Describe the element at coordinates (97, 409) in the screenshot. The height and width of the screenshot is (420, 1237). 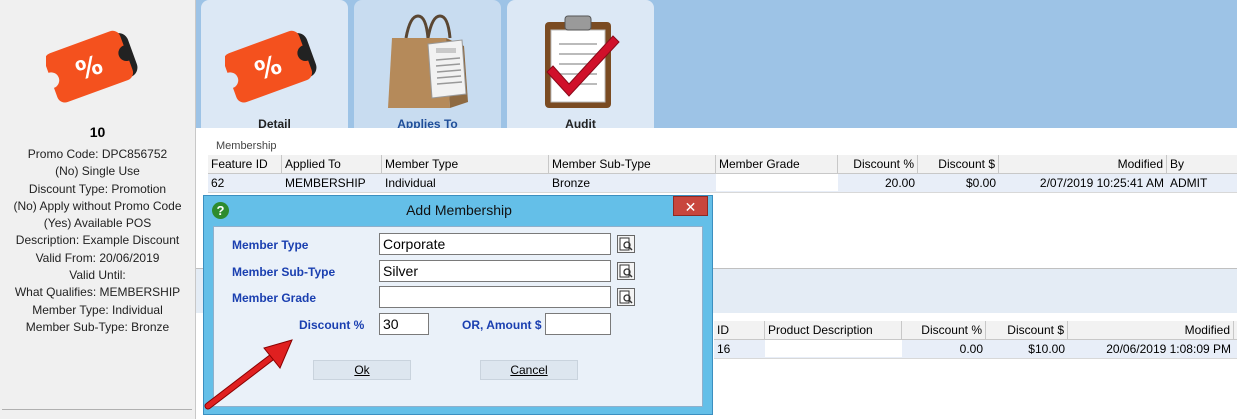
I see `divider` at that location.